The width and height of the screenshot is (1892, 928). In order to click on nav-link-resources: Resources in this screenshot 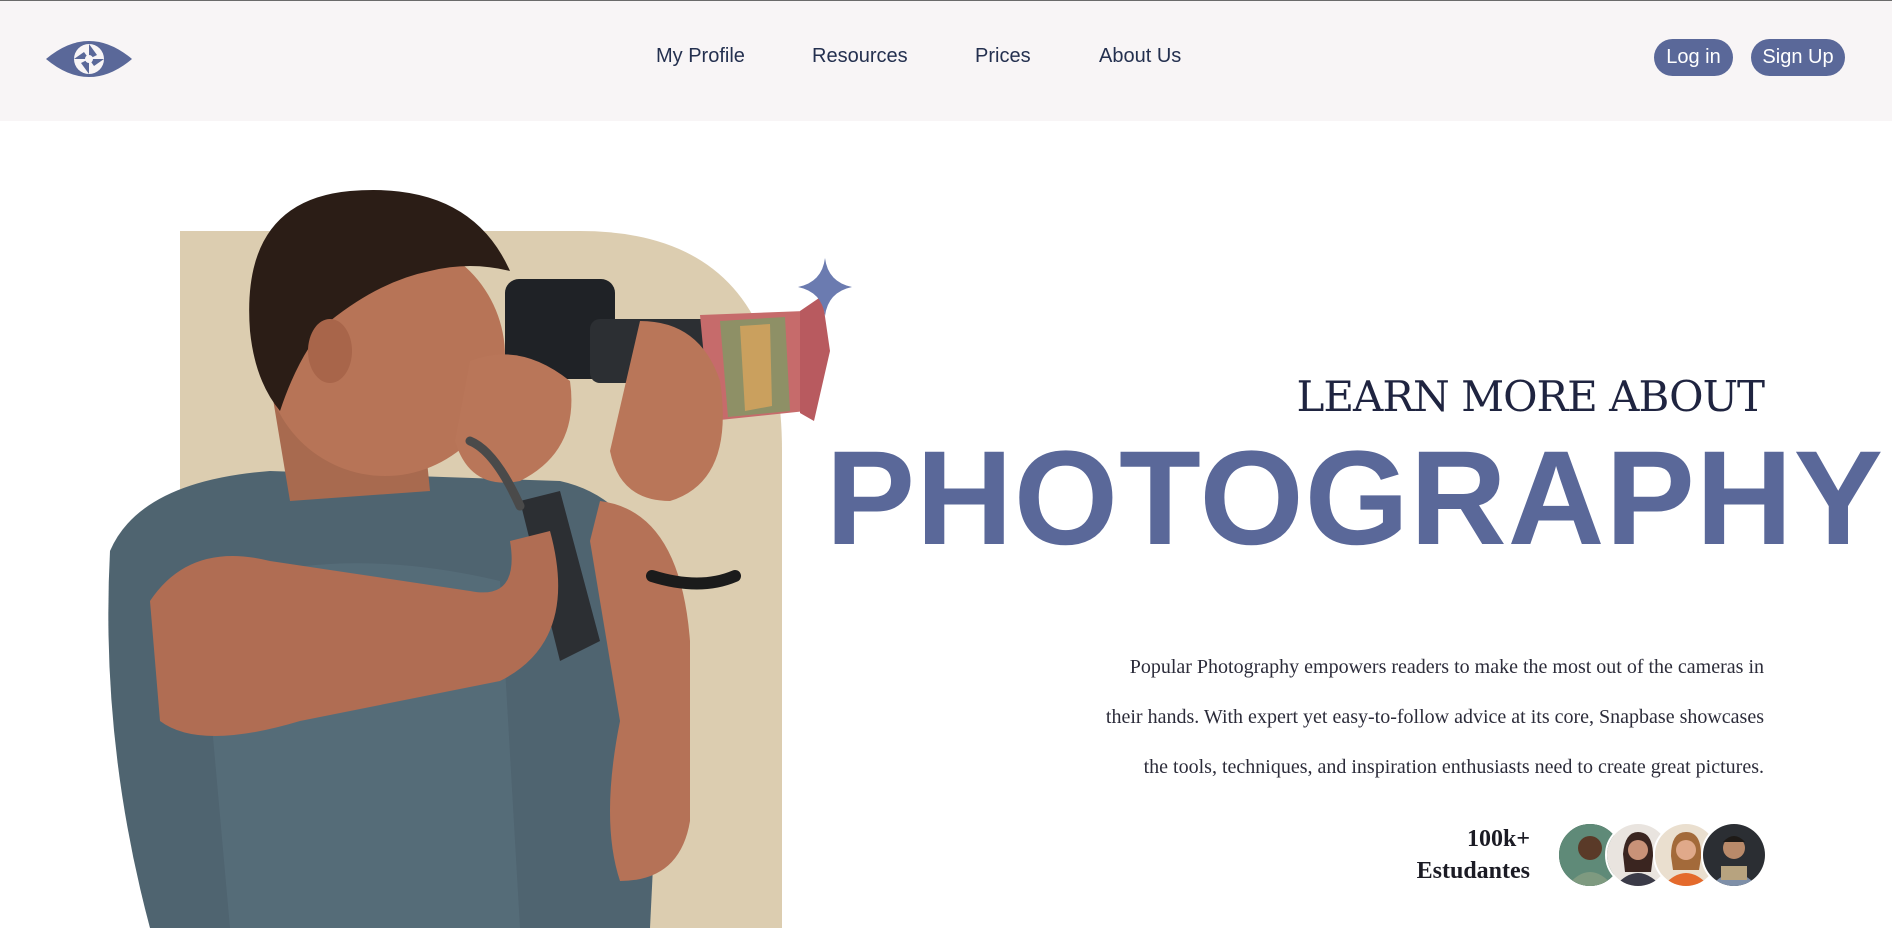, I will do `click(860, 56)`.